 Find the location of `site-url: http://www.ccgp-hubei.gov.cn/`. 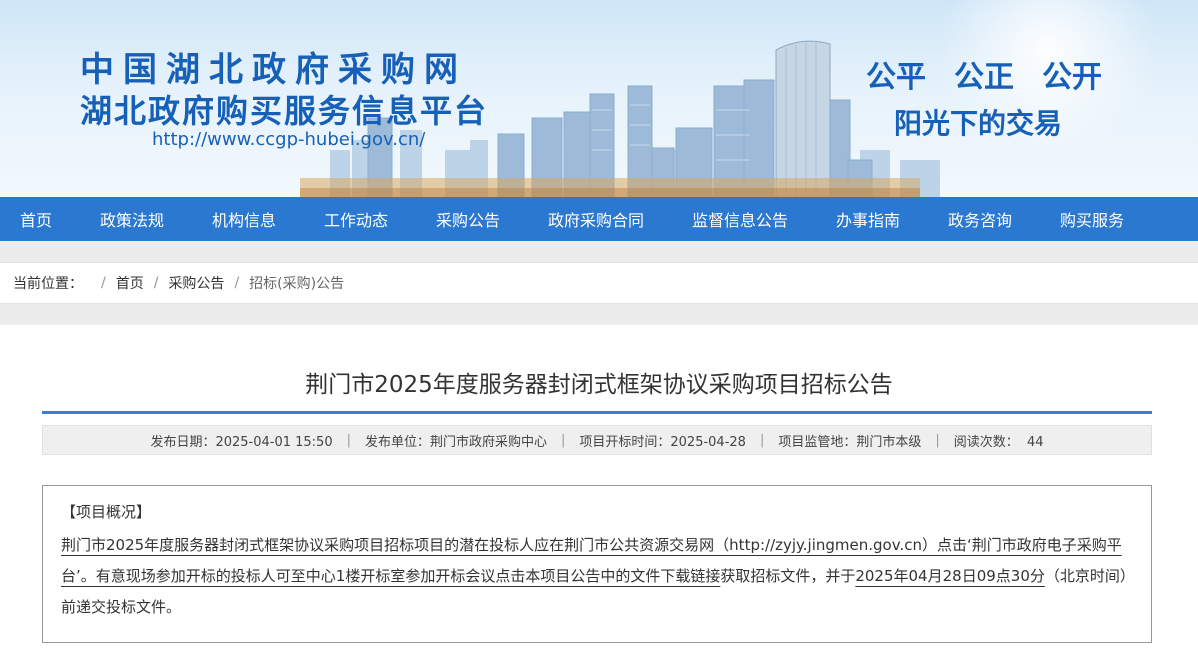

site-url: http://www.ccgp-hubei.gov.cn/ is located at coordinates (289, 139).